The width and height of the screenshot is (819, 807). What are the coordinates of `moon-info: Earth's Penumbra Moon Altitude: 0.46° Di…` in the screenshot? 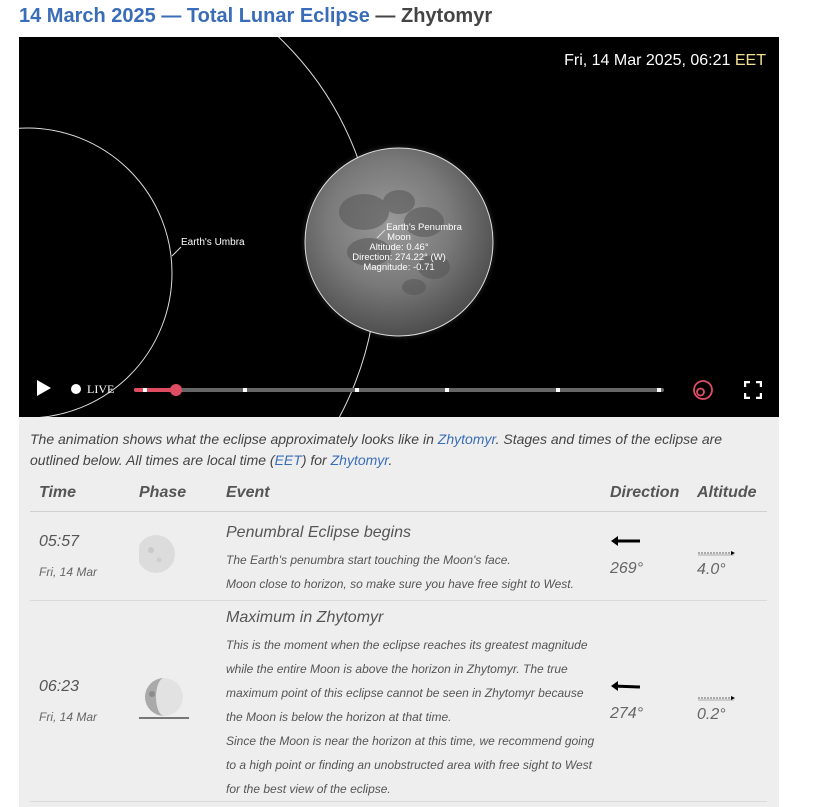 It's located at (399, 248).